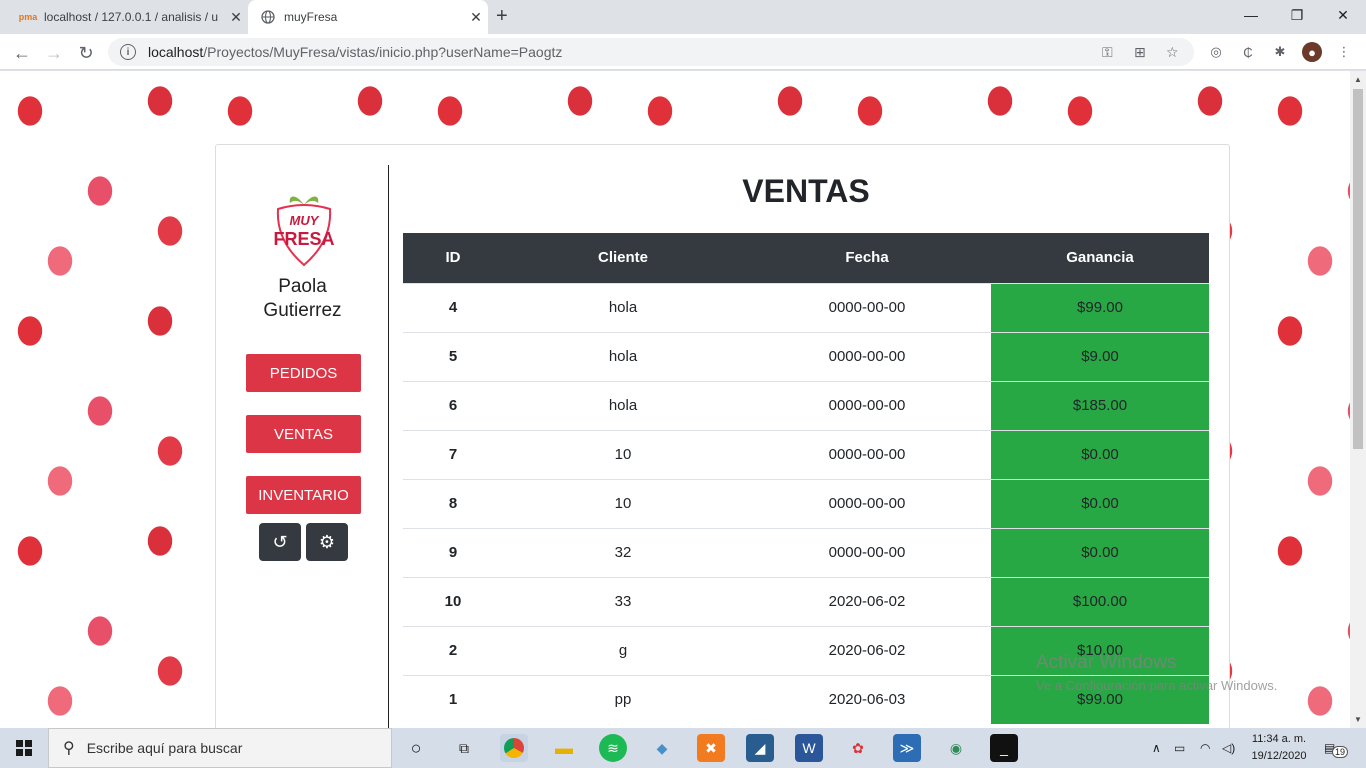  What do you see at coordinates (1343, 15) in the screenshot?
I see `close-window-icon: ✕` at bounding box center [1343, 15].